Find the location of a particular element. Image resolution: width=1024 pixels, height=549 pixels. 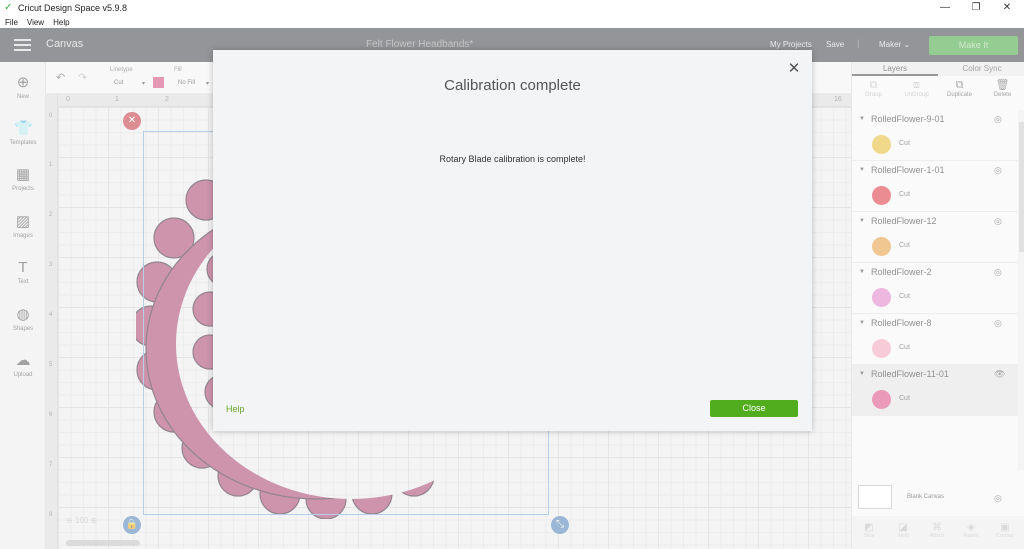

menubar: File View Help is located at coordinates (512, 22).